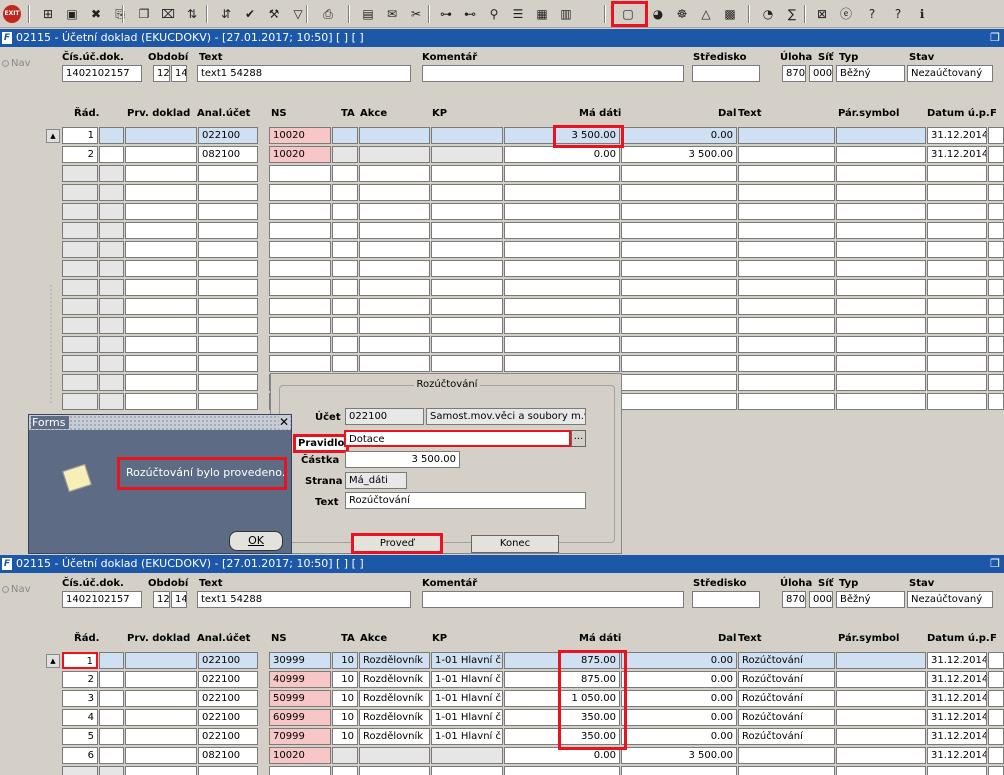 Image resolution: width=1004 pixels, height=775 pixels. Describe the element at coordinates (950, 73) in the screenshot. I see `field-stav: Nezaúčtovaný` at that location.